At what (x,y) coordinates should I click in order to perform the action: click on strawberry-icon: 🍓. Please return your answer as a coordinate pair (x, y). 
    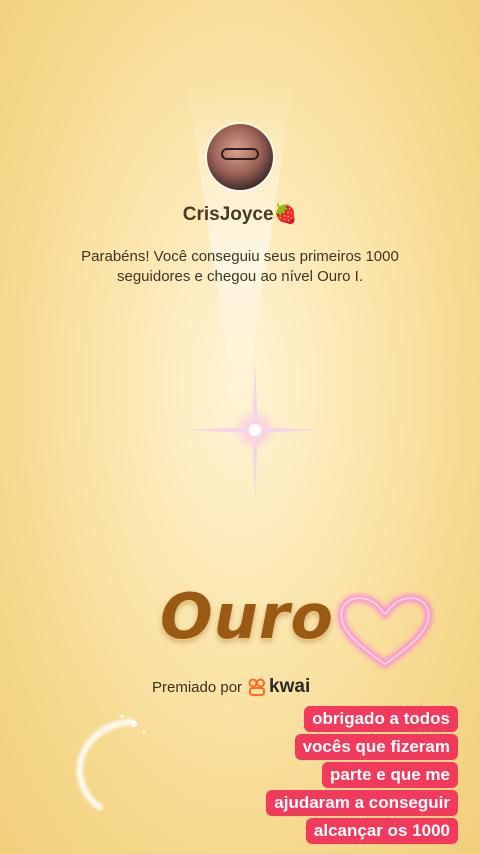
    Looking at the image, I should click on (285, 214).